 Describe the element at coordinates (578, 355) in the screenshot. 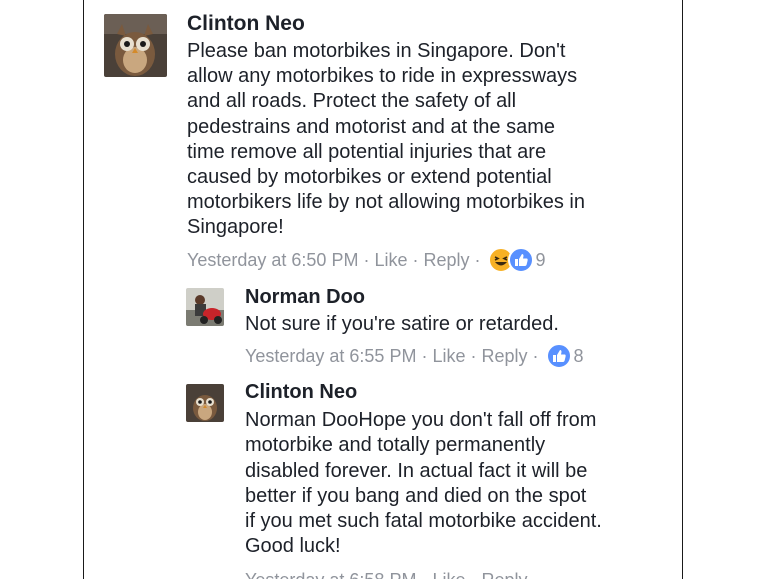

I see `reaction-count: 8` at that location.